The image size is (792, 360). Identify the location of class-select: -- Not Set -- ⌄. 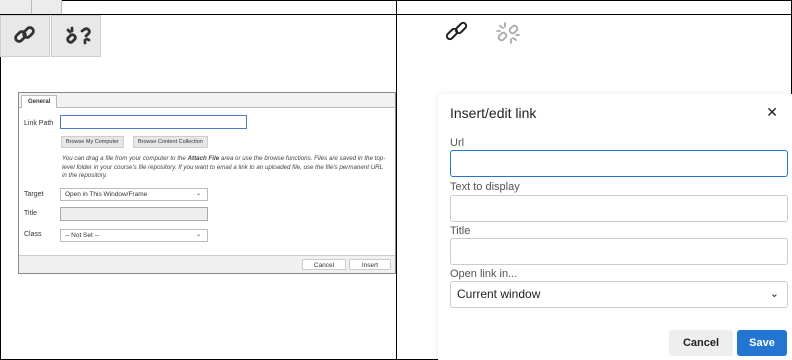
(134, 235).